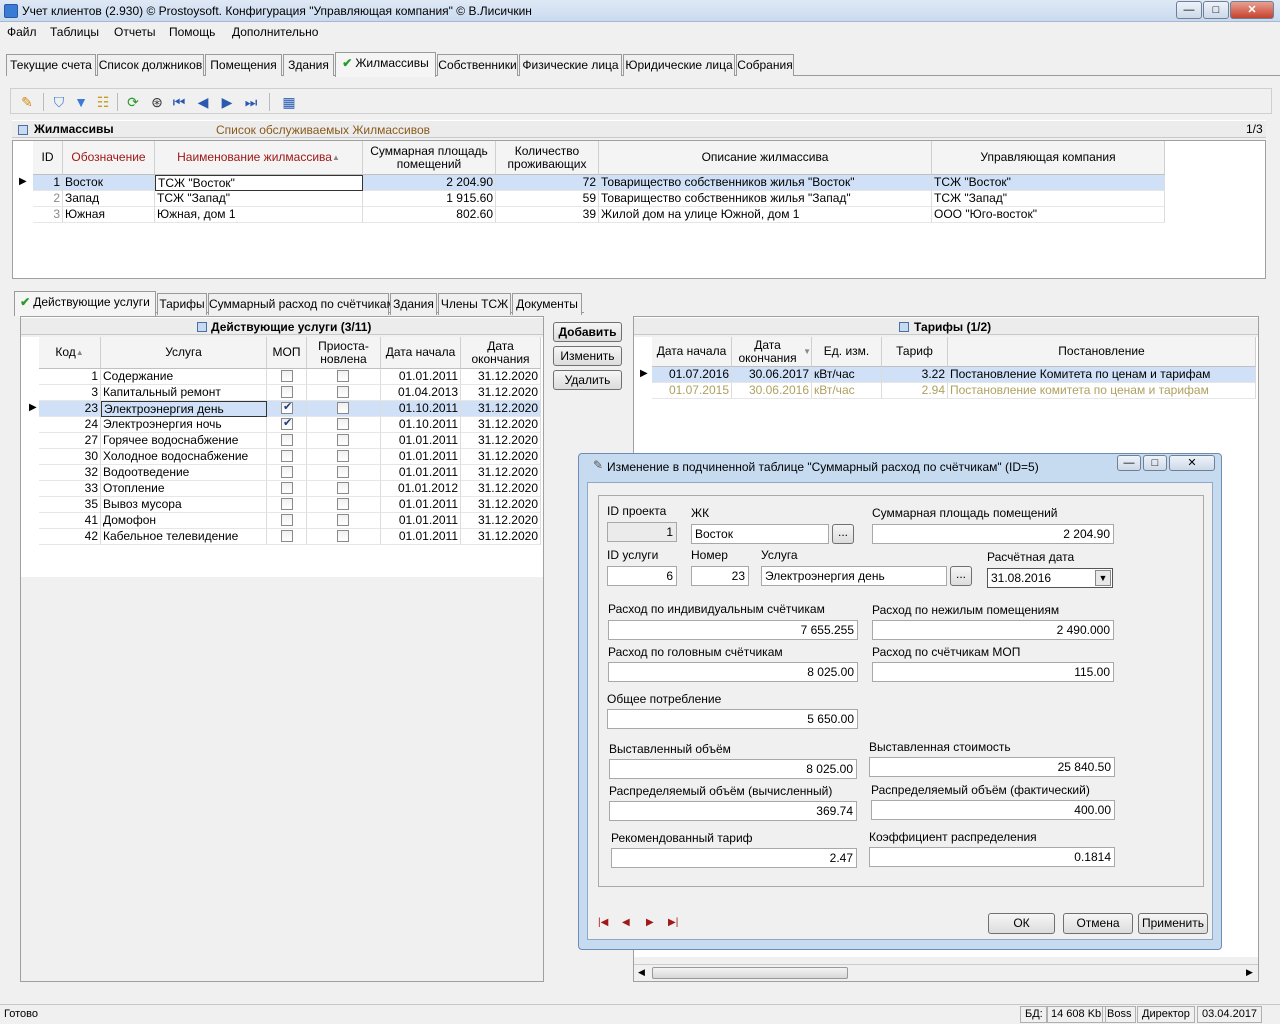  What do you see at coordinates (1103, 578) in the screenshot?
I see `chevron-down-icon: ▼` at bounding box center [1103, 578].